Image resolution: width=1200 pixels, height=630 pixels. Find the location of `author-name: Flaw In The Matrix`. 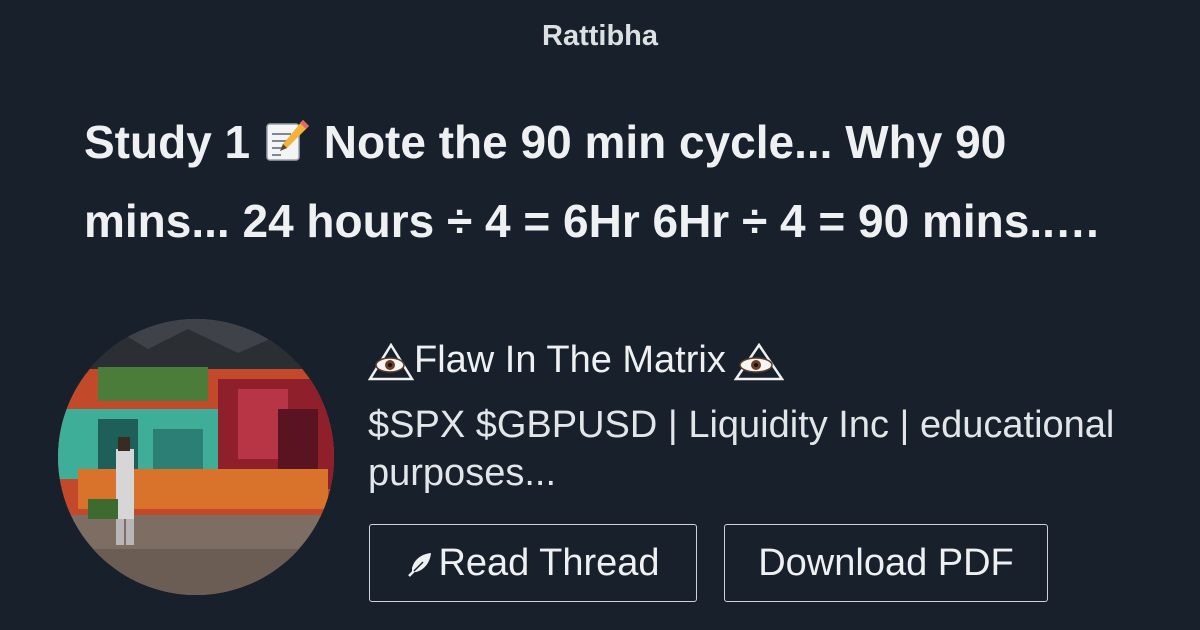

author-name: Flaw In The Matrix is located at coordinates (576, 364).